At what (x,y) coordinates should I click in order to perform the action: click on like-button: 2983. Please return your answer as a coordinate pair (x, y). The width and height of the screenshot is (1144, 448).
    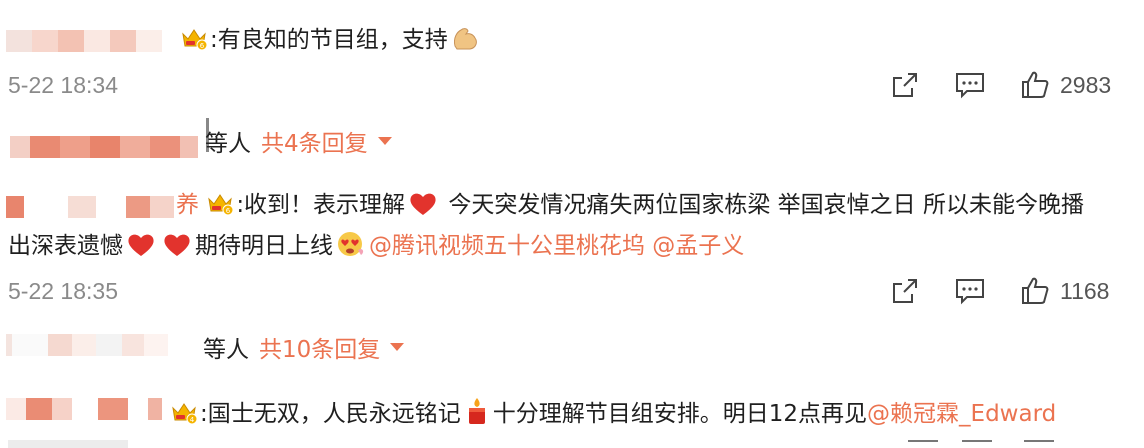
    Looking at the image, I should click on (1065, 85).